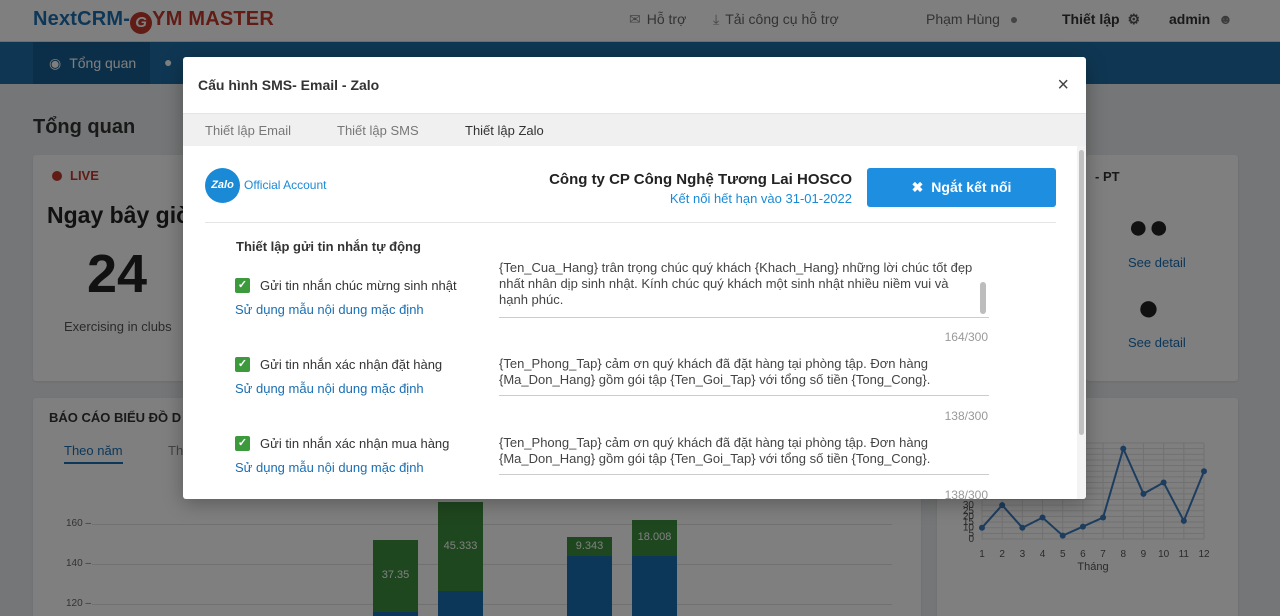  What do you see at coordinates (355, 443) in the screenshot?
I see `purchase-confirm-label: Gửi tin nhắn xác nhận mua hàng` at bounding box center [355, 443].